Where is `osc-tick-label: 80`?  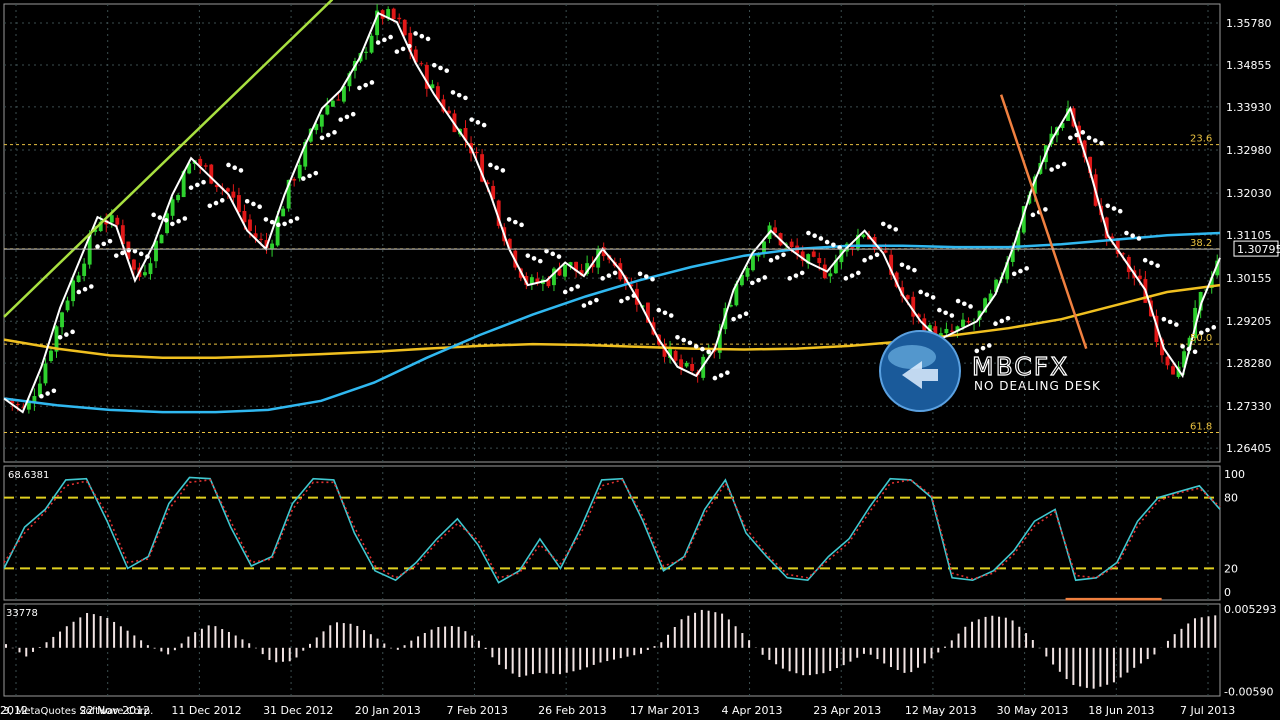 osc-tick-label: 80 is located at coordinates (1231, 498).